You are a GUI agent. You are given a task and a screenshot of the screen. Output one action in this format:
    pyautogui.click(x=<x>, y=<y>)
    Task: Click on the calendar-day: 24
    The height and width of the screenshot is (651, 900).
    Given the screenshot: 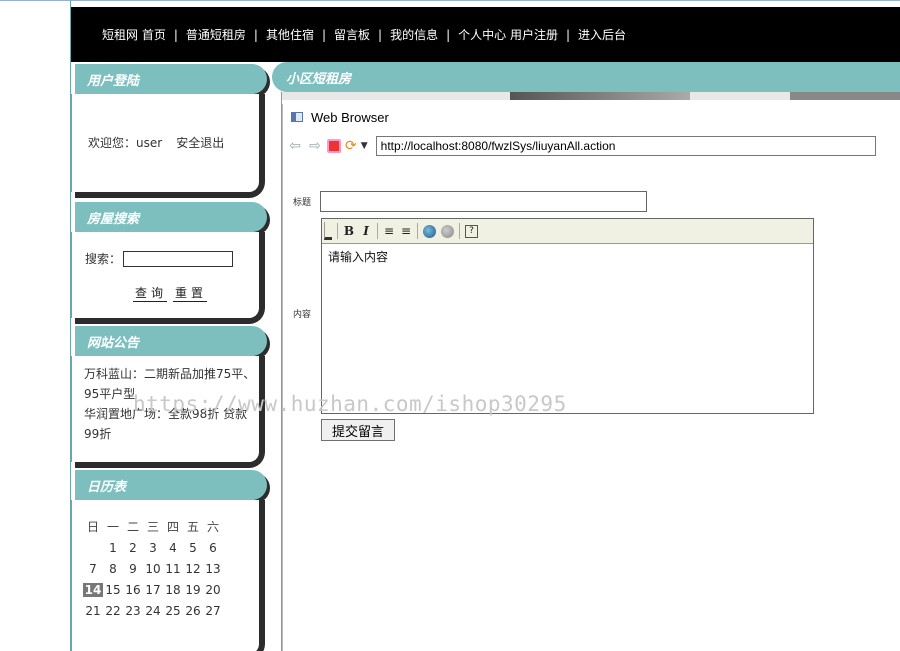 What is the action you would take?
    pyautogui.click(x=153, y=611)
    